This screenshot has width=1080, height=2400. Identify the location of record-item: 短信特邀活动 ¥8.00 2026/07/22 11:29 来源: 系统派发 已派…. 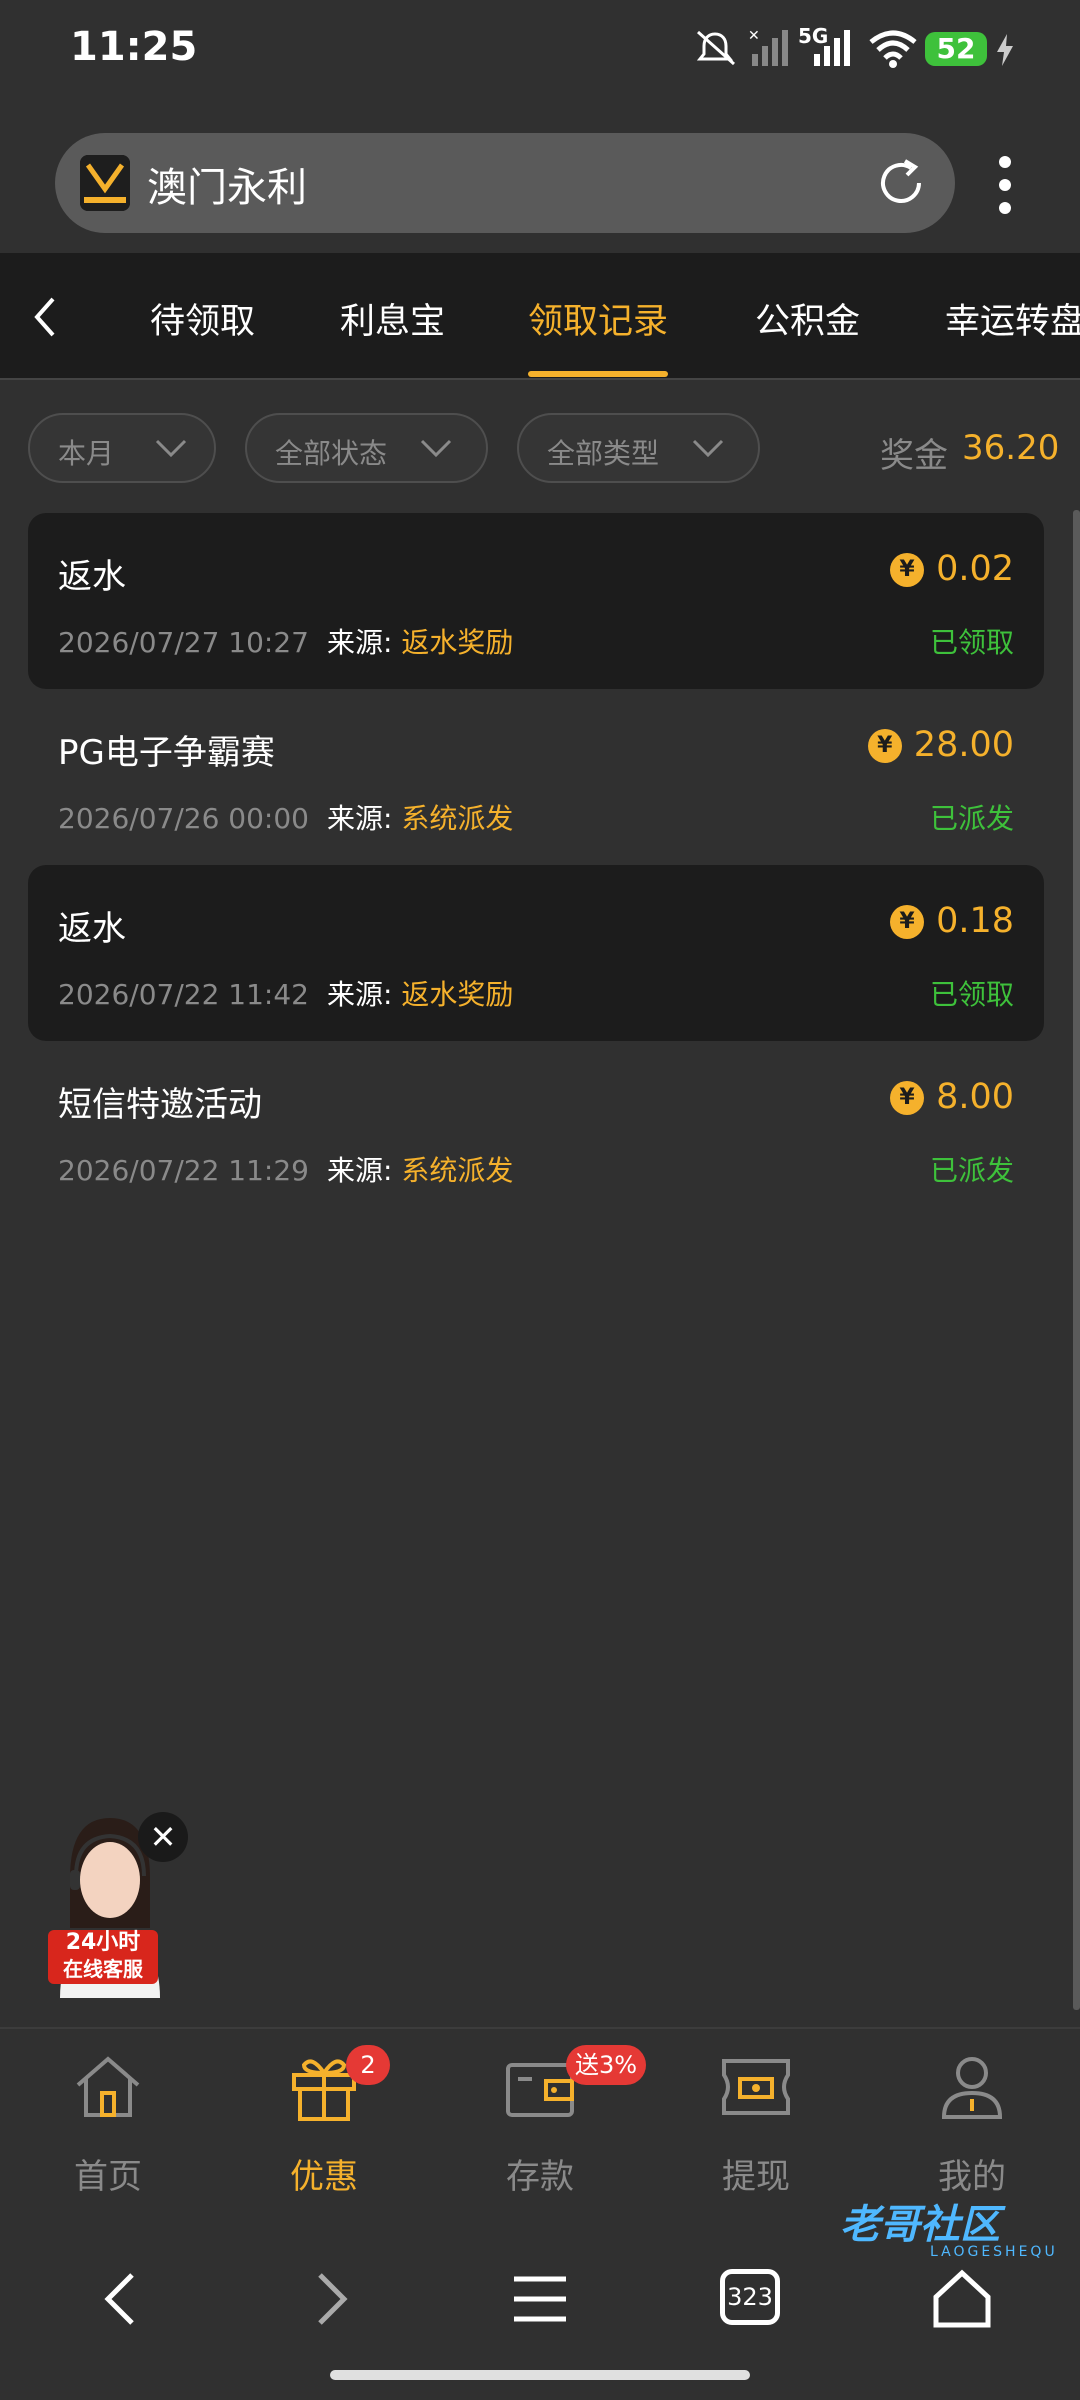
(536, 1129).